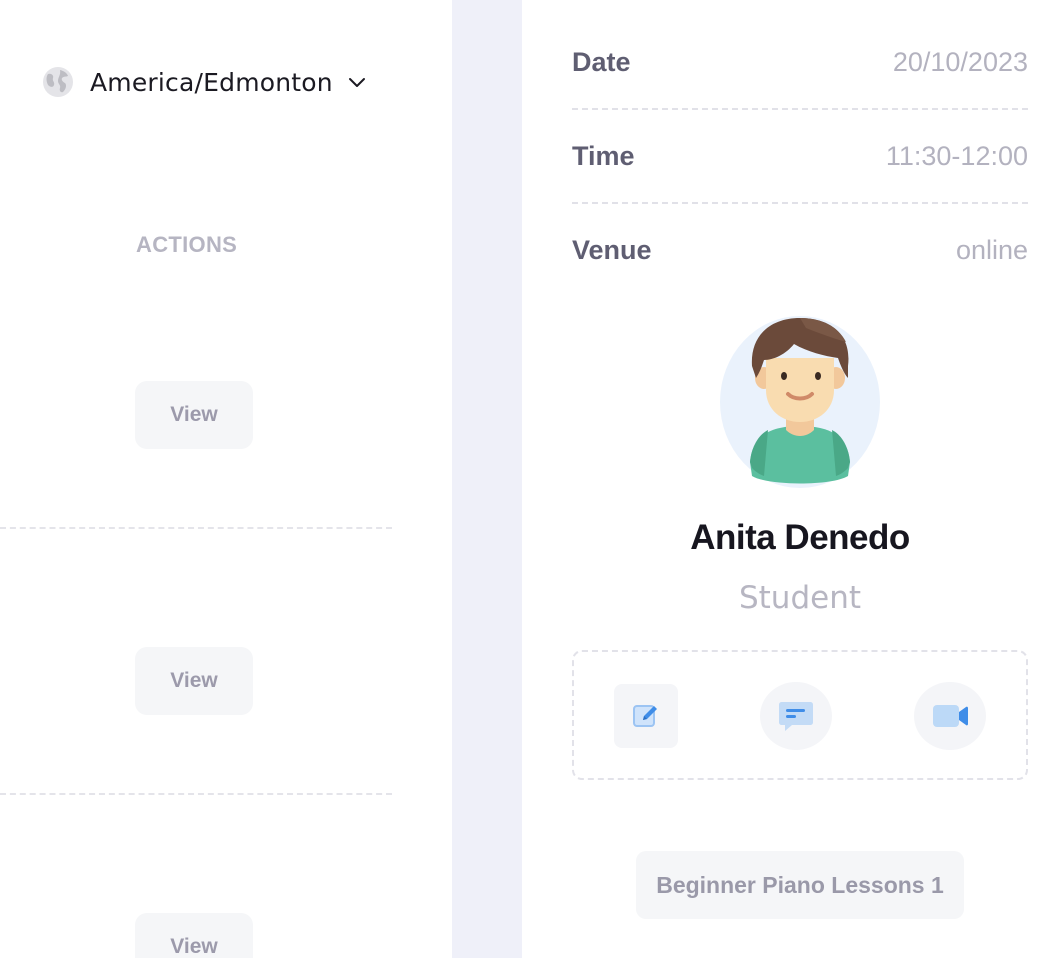  Describe the element at coordinates (800, 250) in the screenshot. I see `venue-row: Venue online` at that location.